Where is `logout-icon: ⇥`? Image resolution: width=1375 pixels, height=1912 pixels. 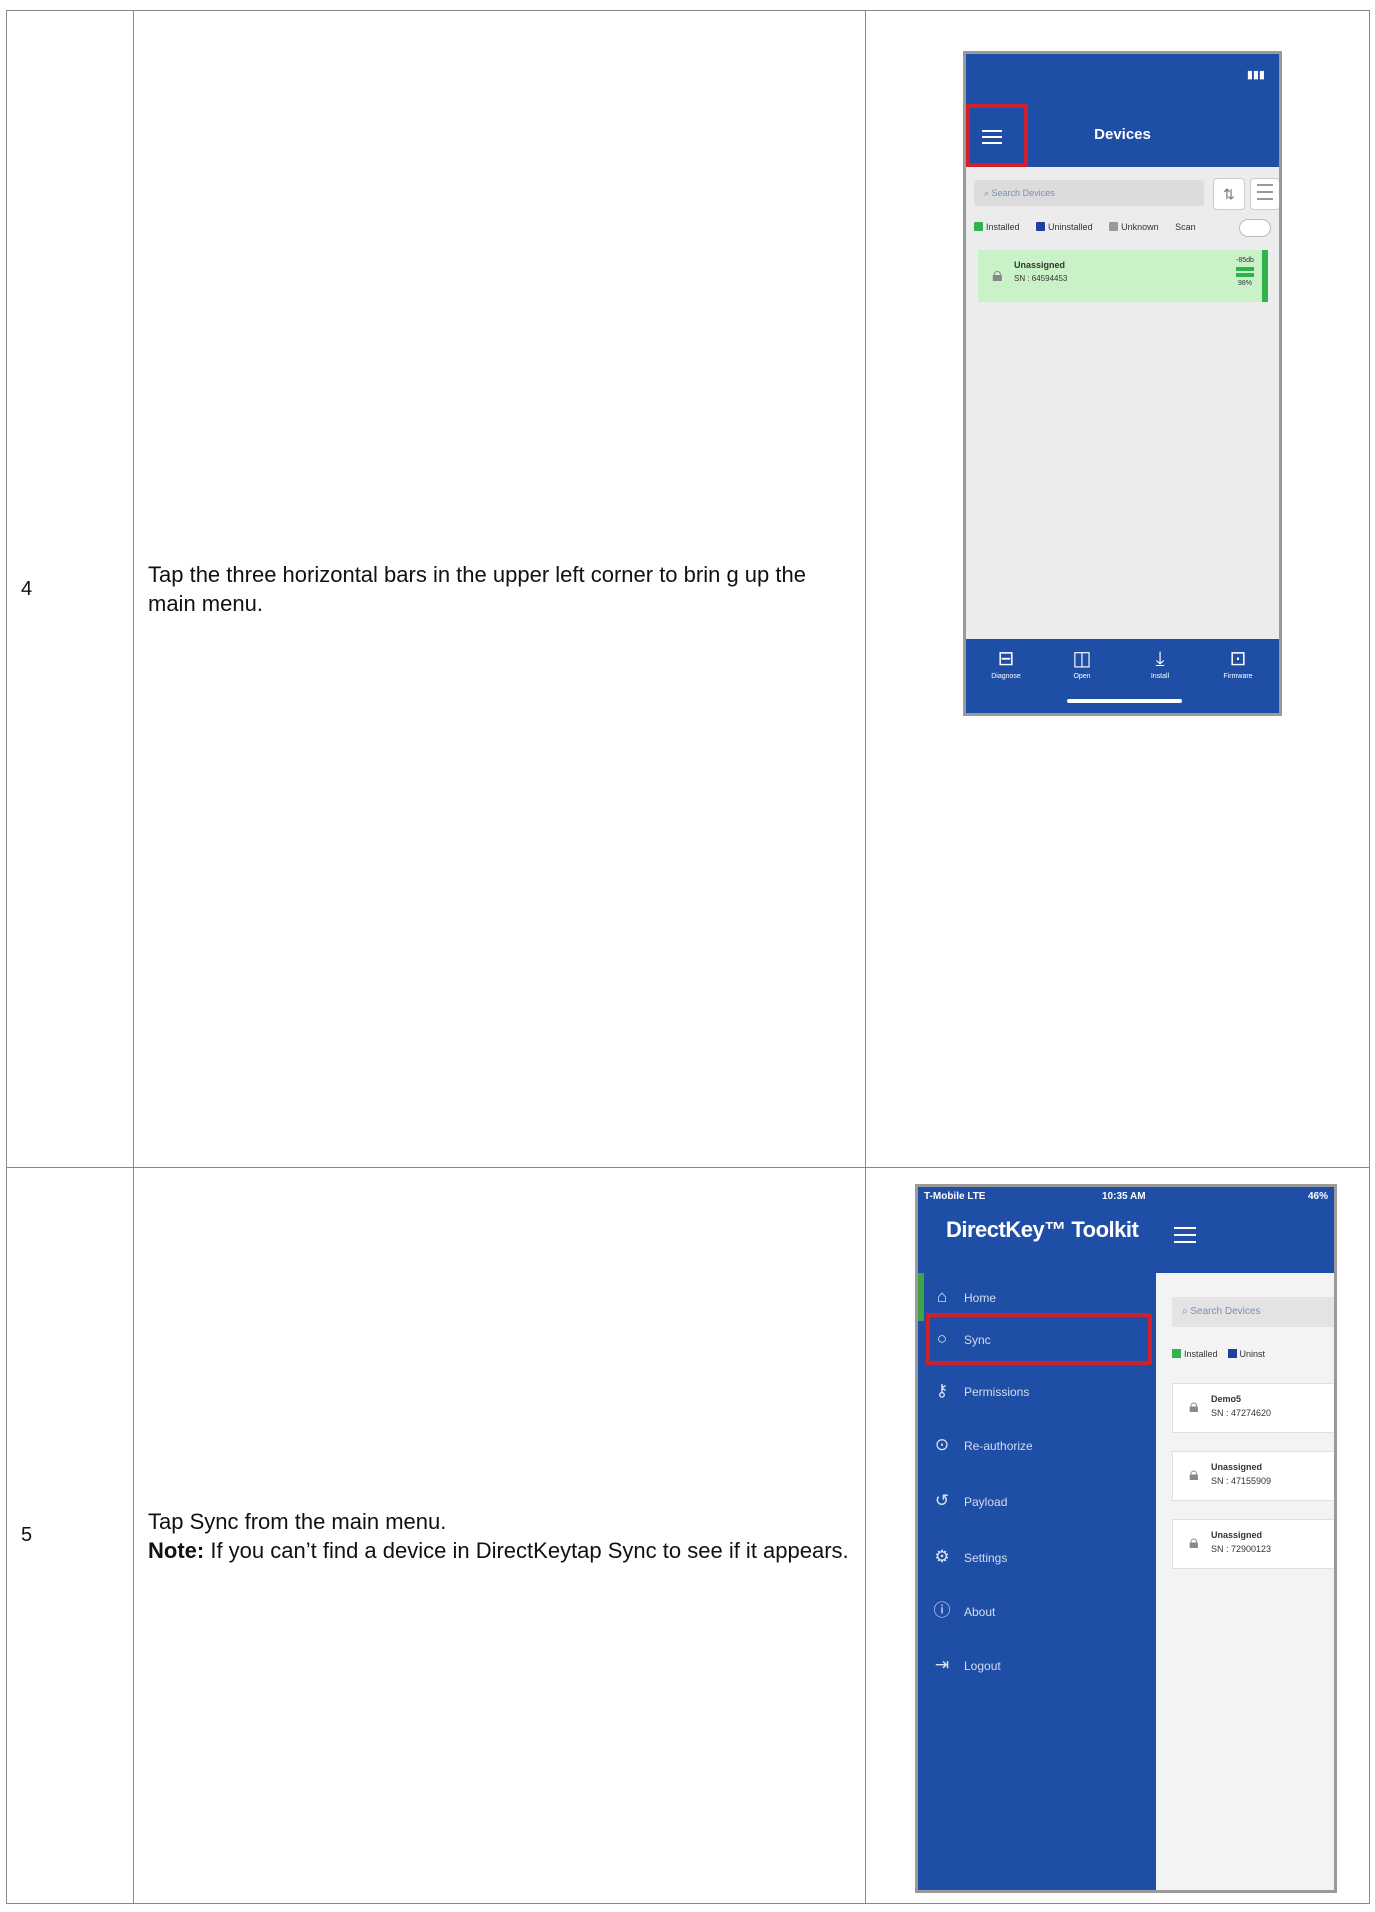
logout-icon: ⇥ is located at coordinates (942, 1664).